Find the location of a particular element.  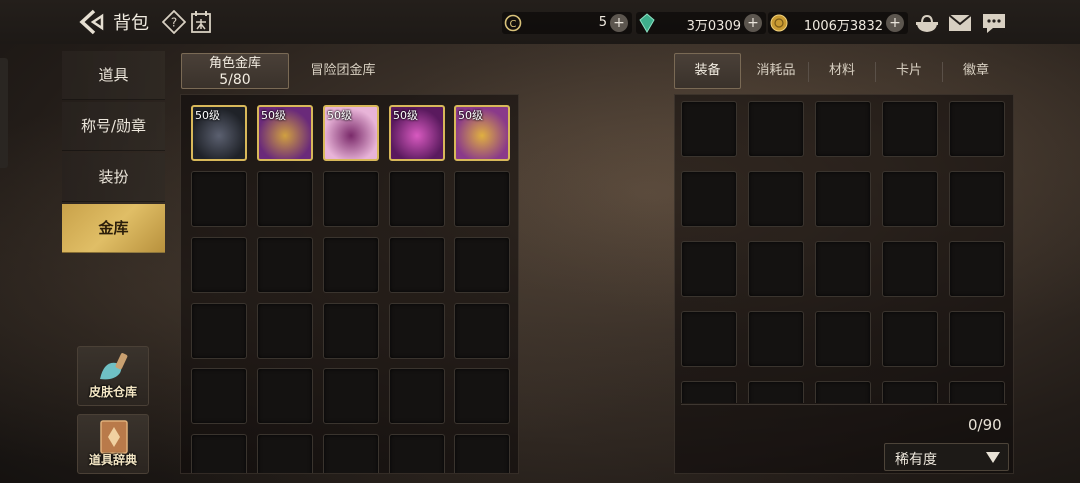

tab-badges: 徽章 is located at coordinates (976, 71).